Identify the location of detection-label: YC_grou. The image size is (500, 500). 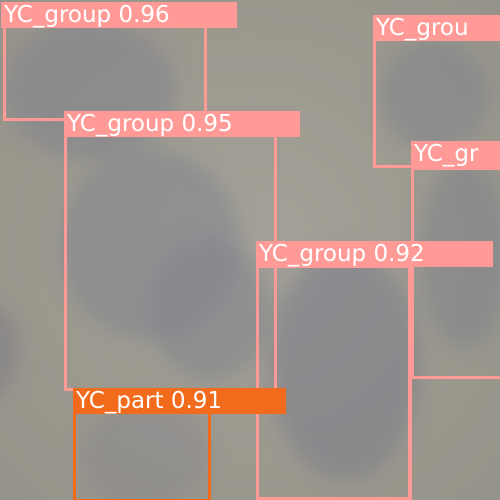
(436, 28).